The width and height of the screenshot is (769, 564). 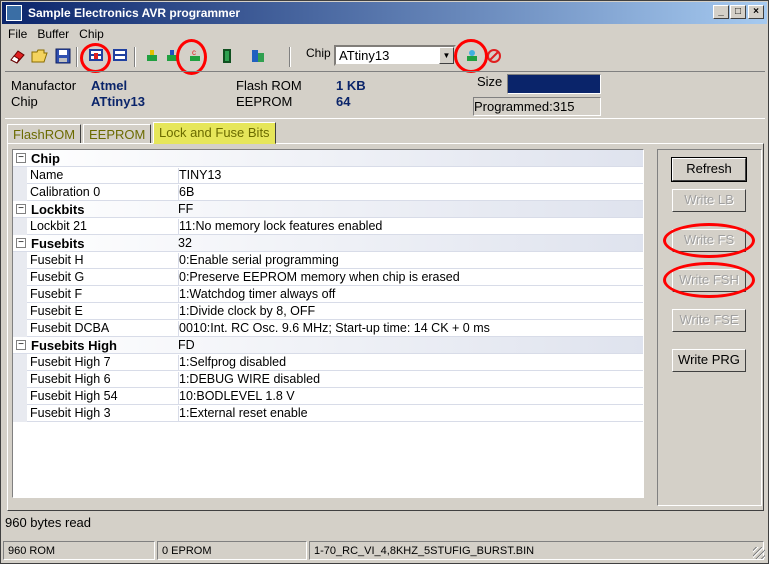 I want to click on menu-buffer: Buffer, so click(x=53, y=33).